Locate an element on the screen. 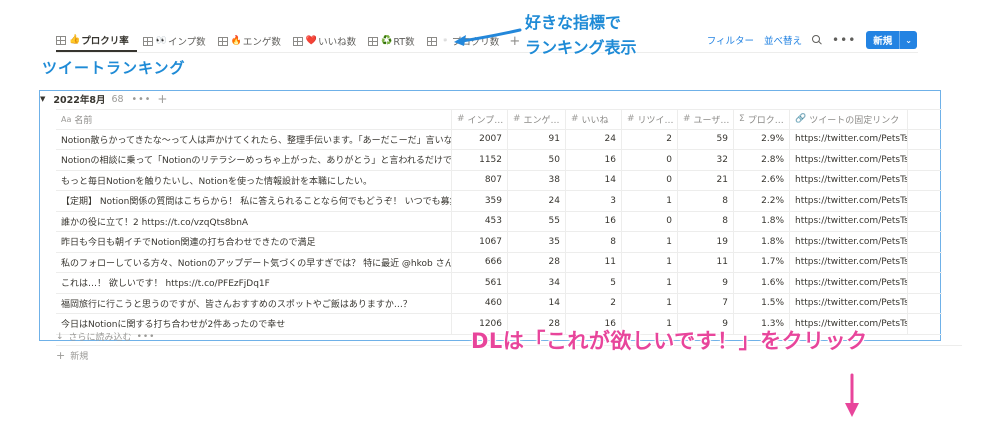  column-header-name: Aa 名前 is located at coordinates (254, 119).